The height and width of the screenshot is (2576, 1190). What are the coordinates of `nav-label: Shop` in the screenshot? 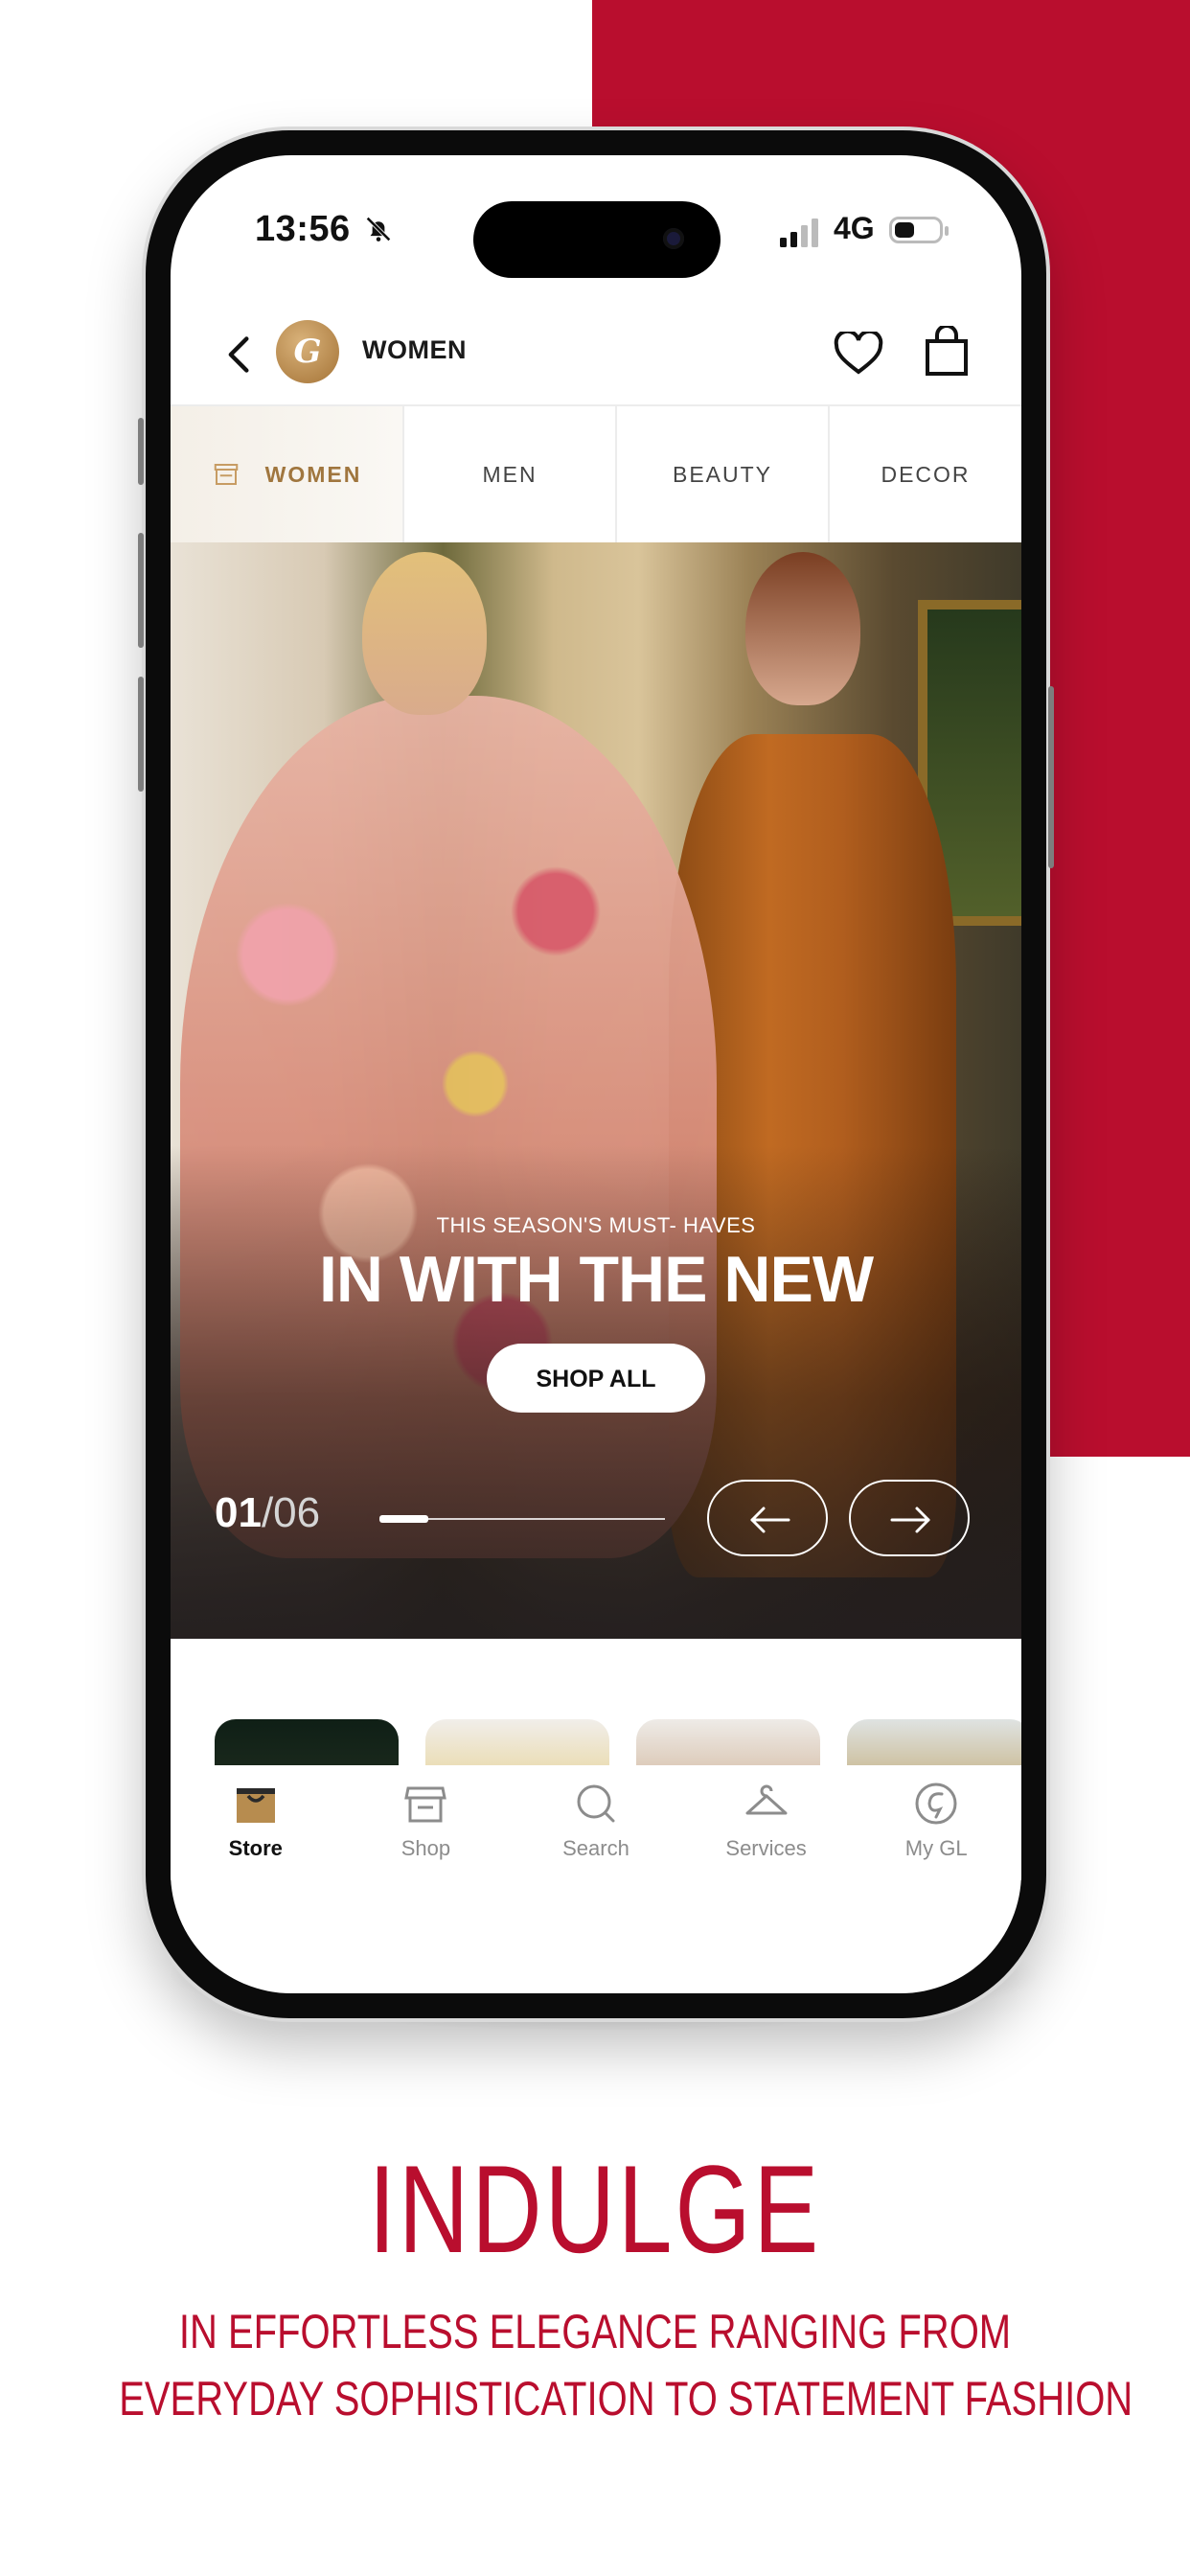 It's located at (426, 1848).